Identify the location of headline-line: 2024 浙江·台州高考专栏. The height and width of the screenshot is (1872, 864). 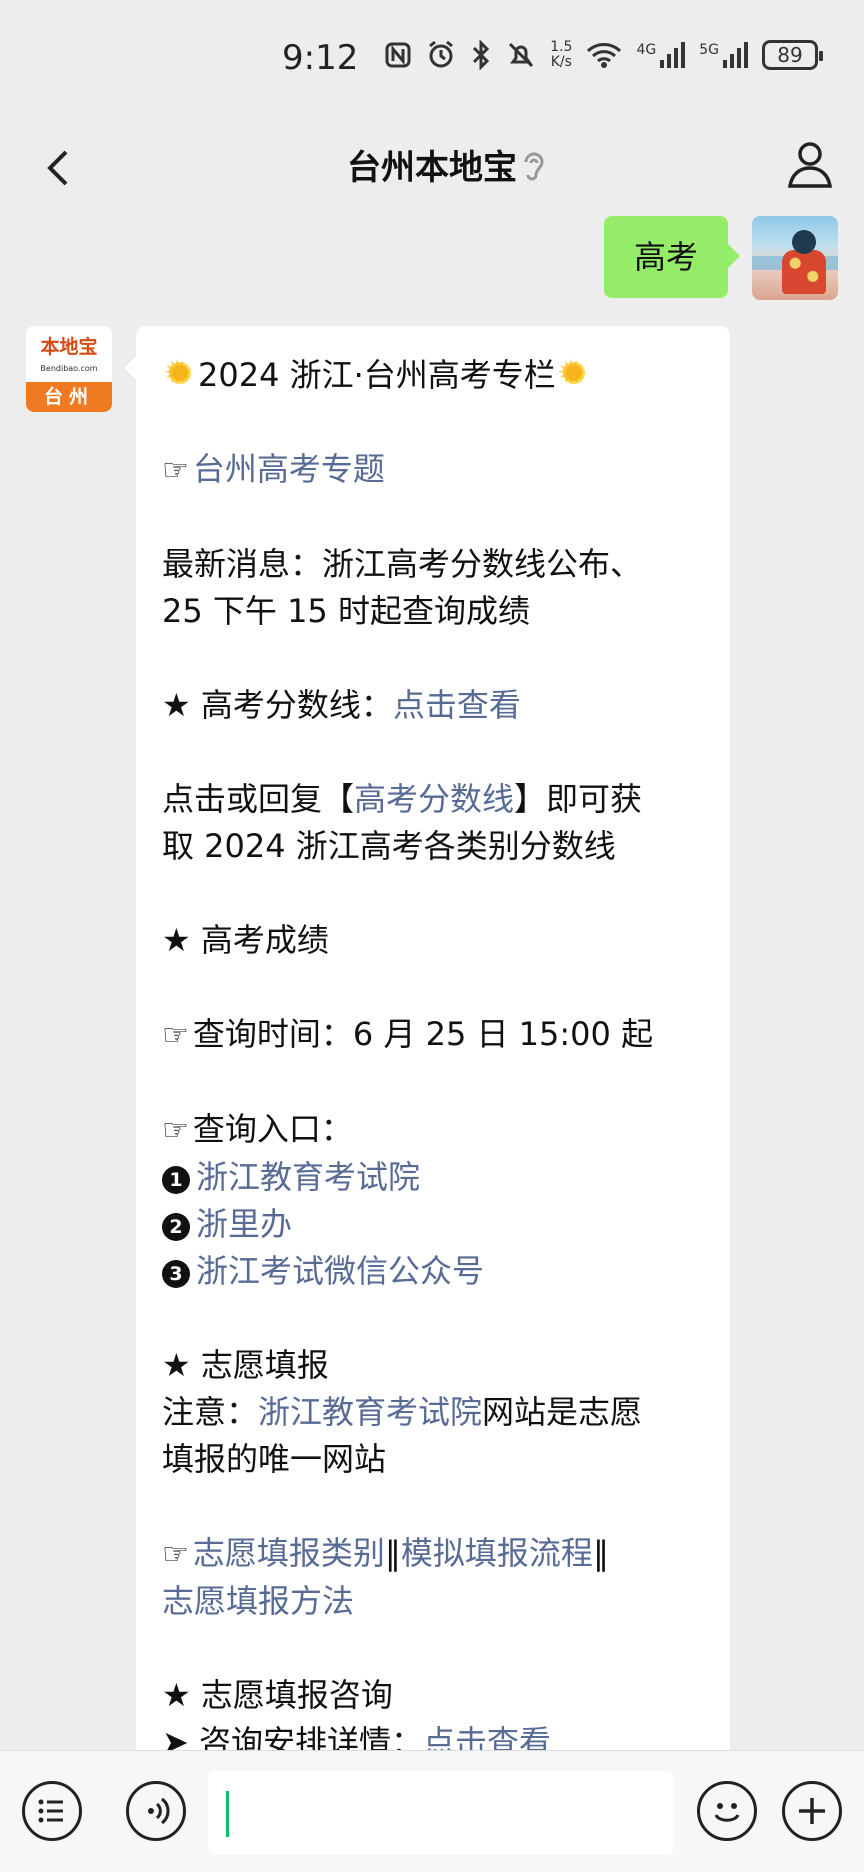
(433, 374).